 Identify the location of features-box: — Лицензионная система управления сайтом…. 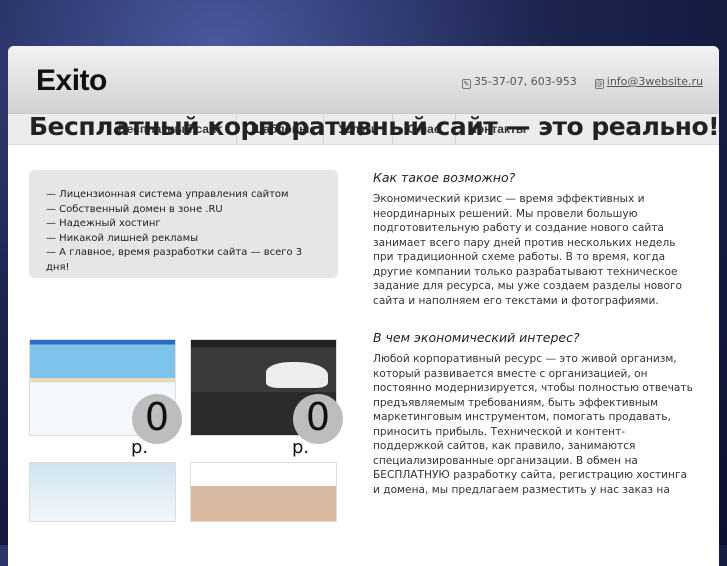
(183, 224).